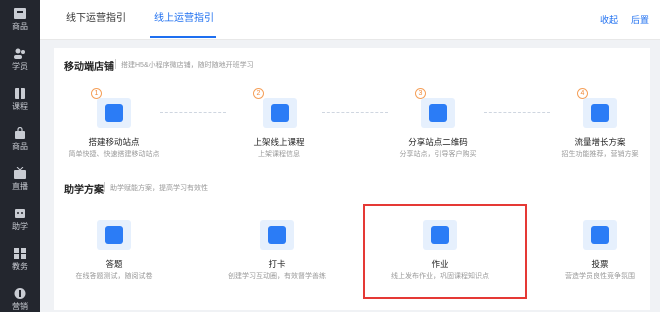 Image resolution: width=660 pixels, height=312 pixels. I want to click on sidebar-item-label: 课程, so click(20, 106).